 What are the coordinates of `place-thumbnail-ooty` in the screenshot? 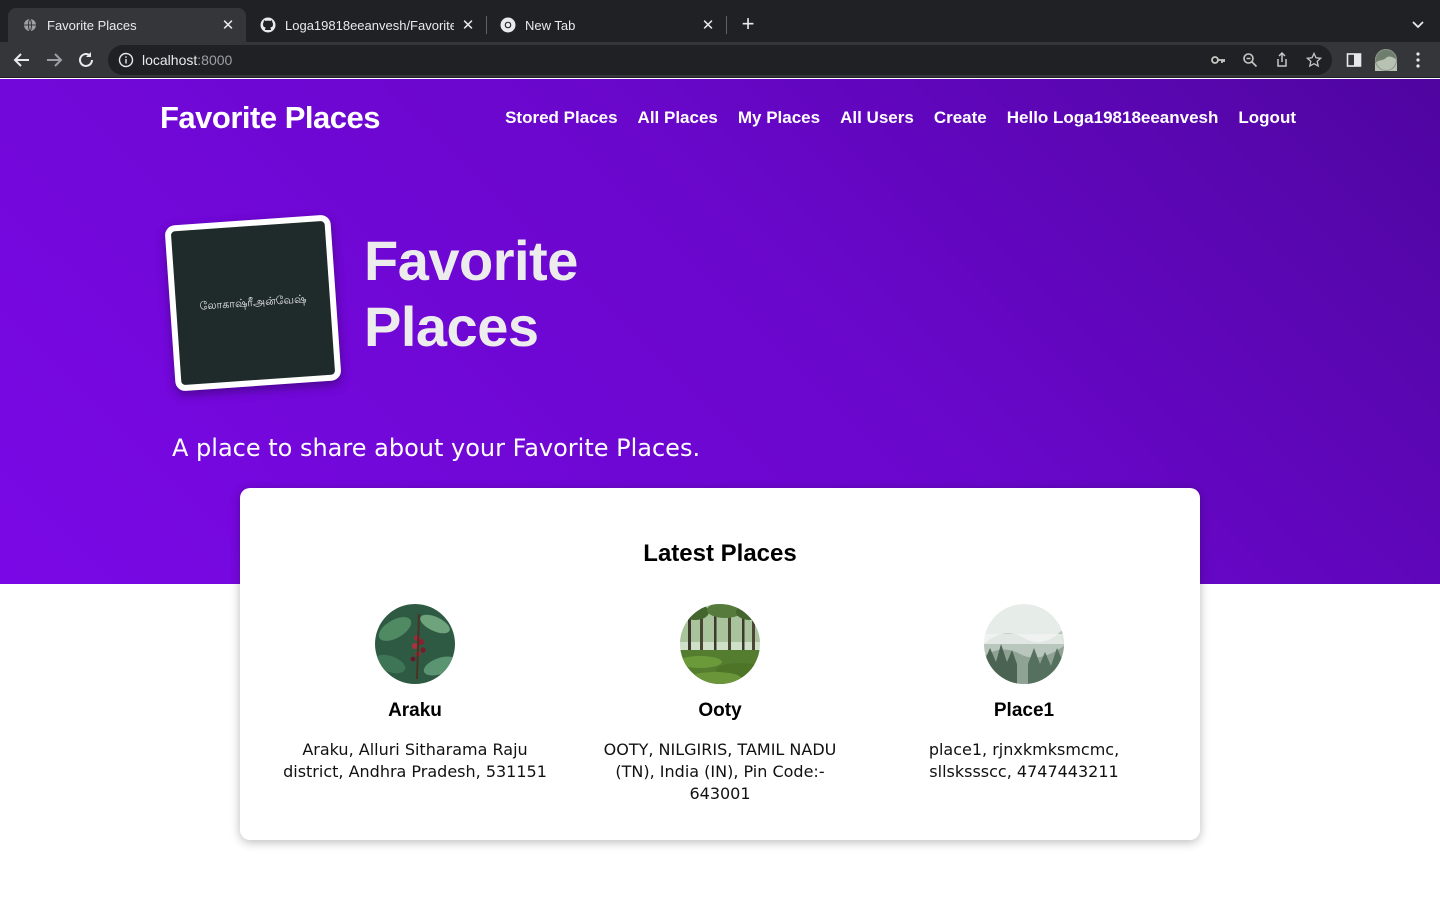 It's located at (720, 644).